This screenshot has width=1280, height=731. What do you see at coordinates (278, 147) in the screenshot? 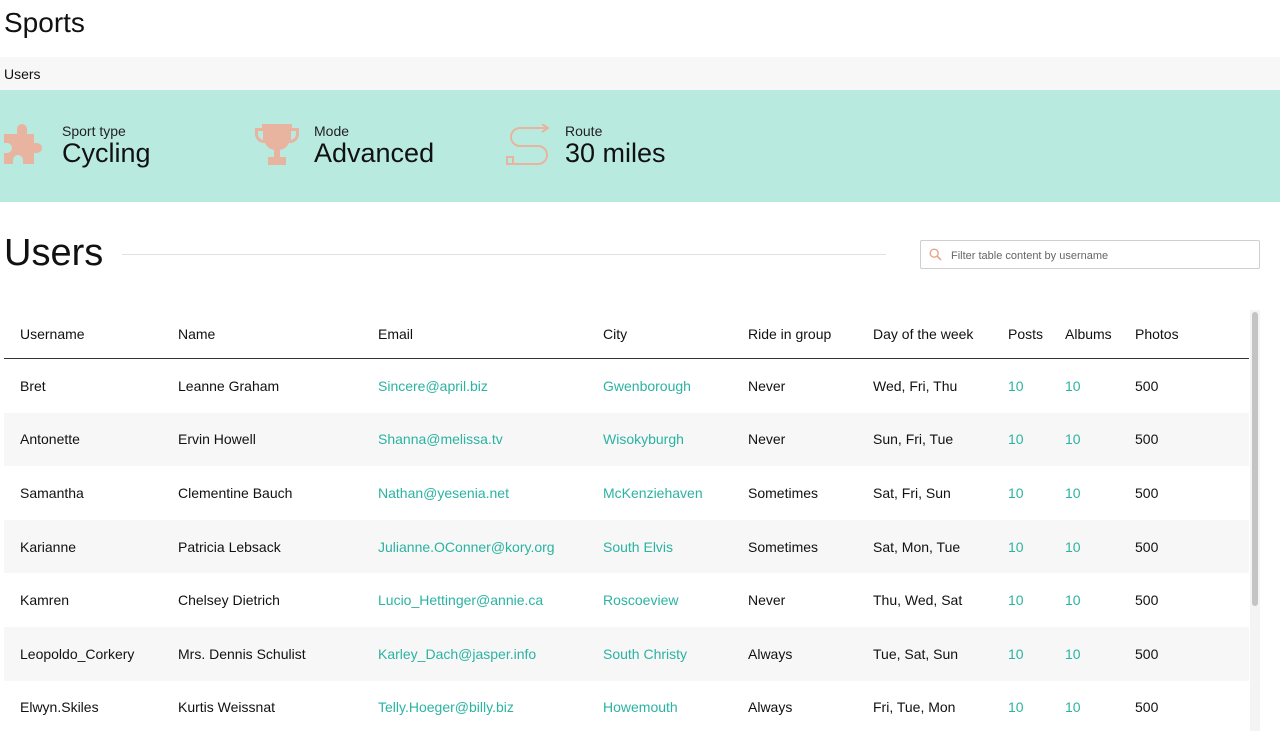
I see `trophy-icon` at bounding box center [278, 147].